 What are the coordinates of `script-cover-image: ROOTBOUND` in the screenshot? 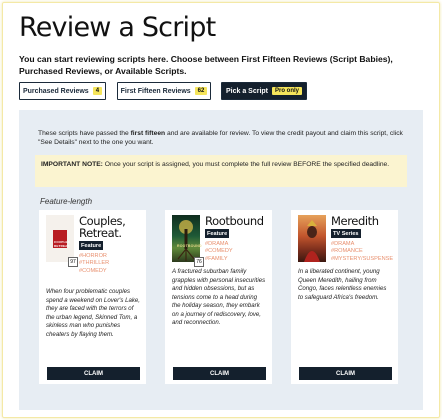 It's located at (187, 238).